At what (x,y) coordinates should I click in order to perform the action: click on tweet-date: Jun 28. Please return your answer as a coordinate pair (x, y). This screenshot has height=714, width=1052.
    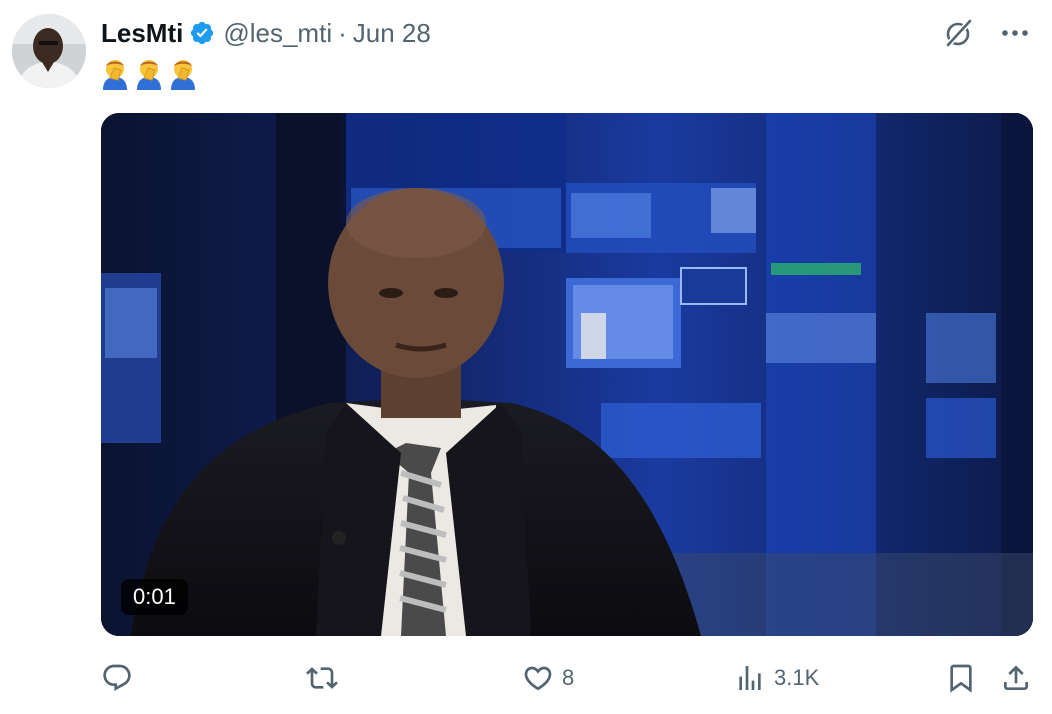
    Looking at the image, I should click on (392, 33).